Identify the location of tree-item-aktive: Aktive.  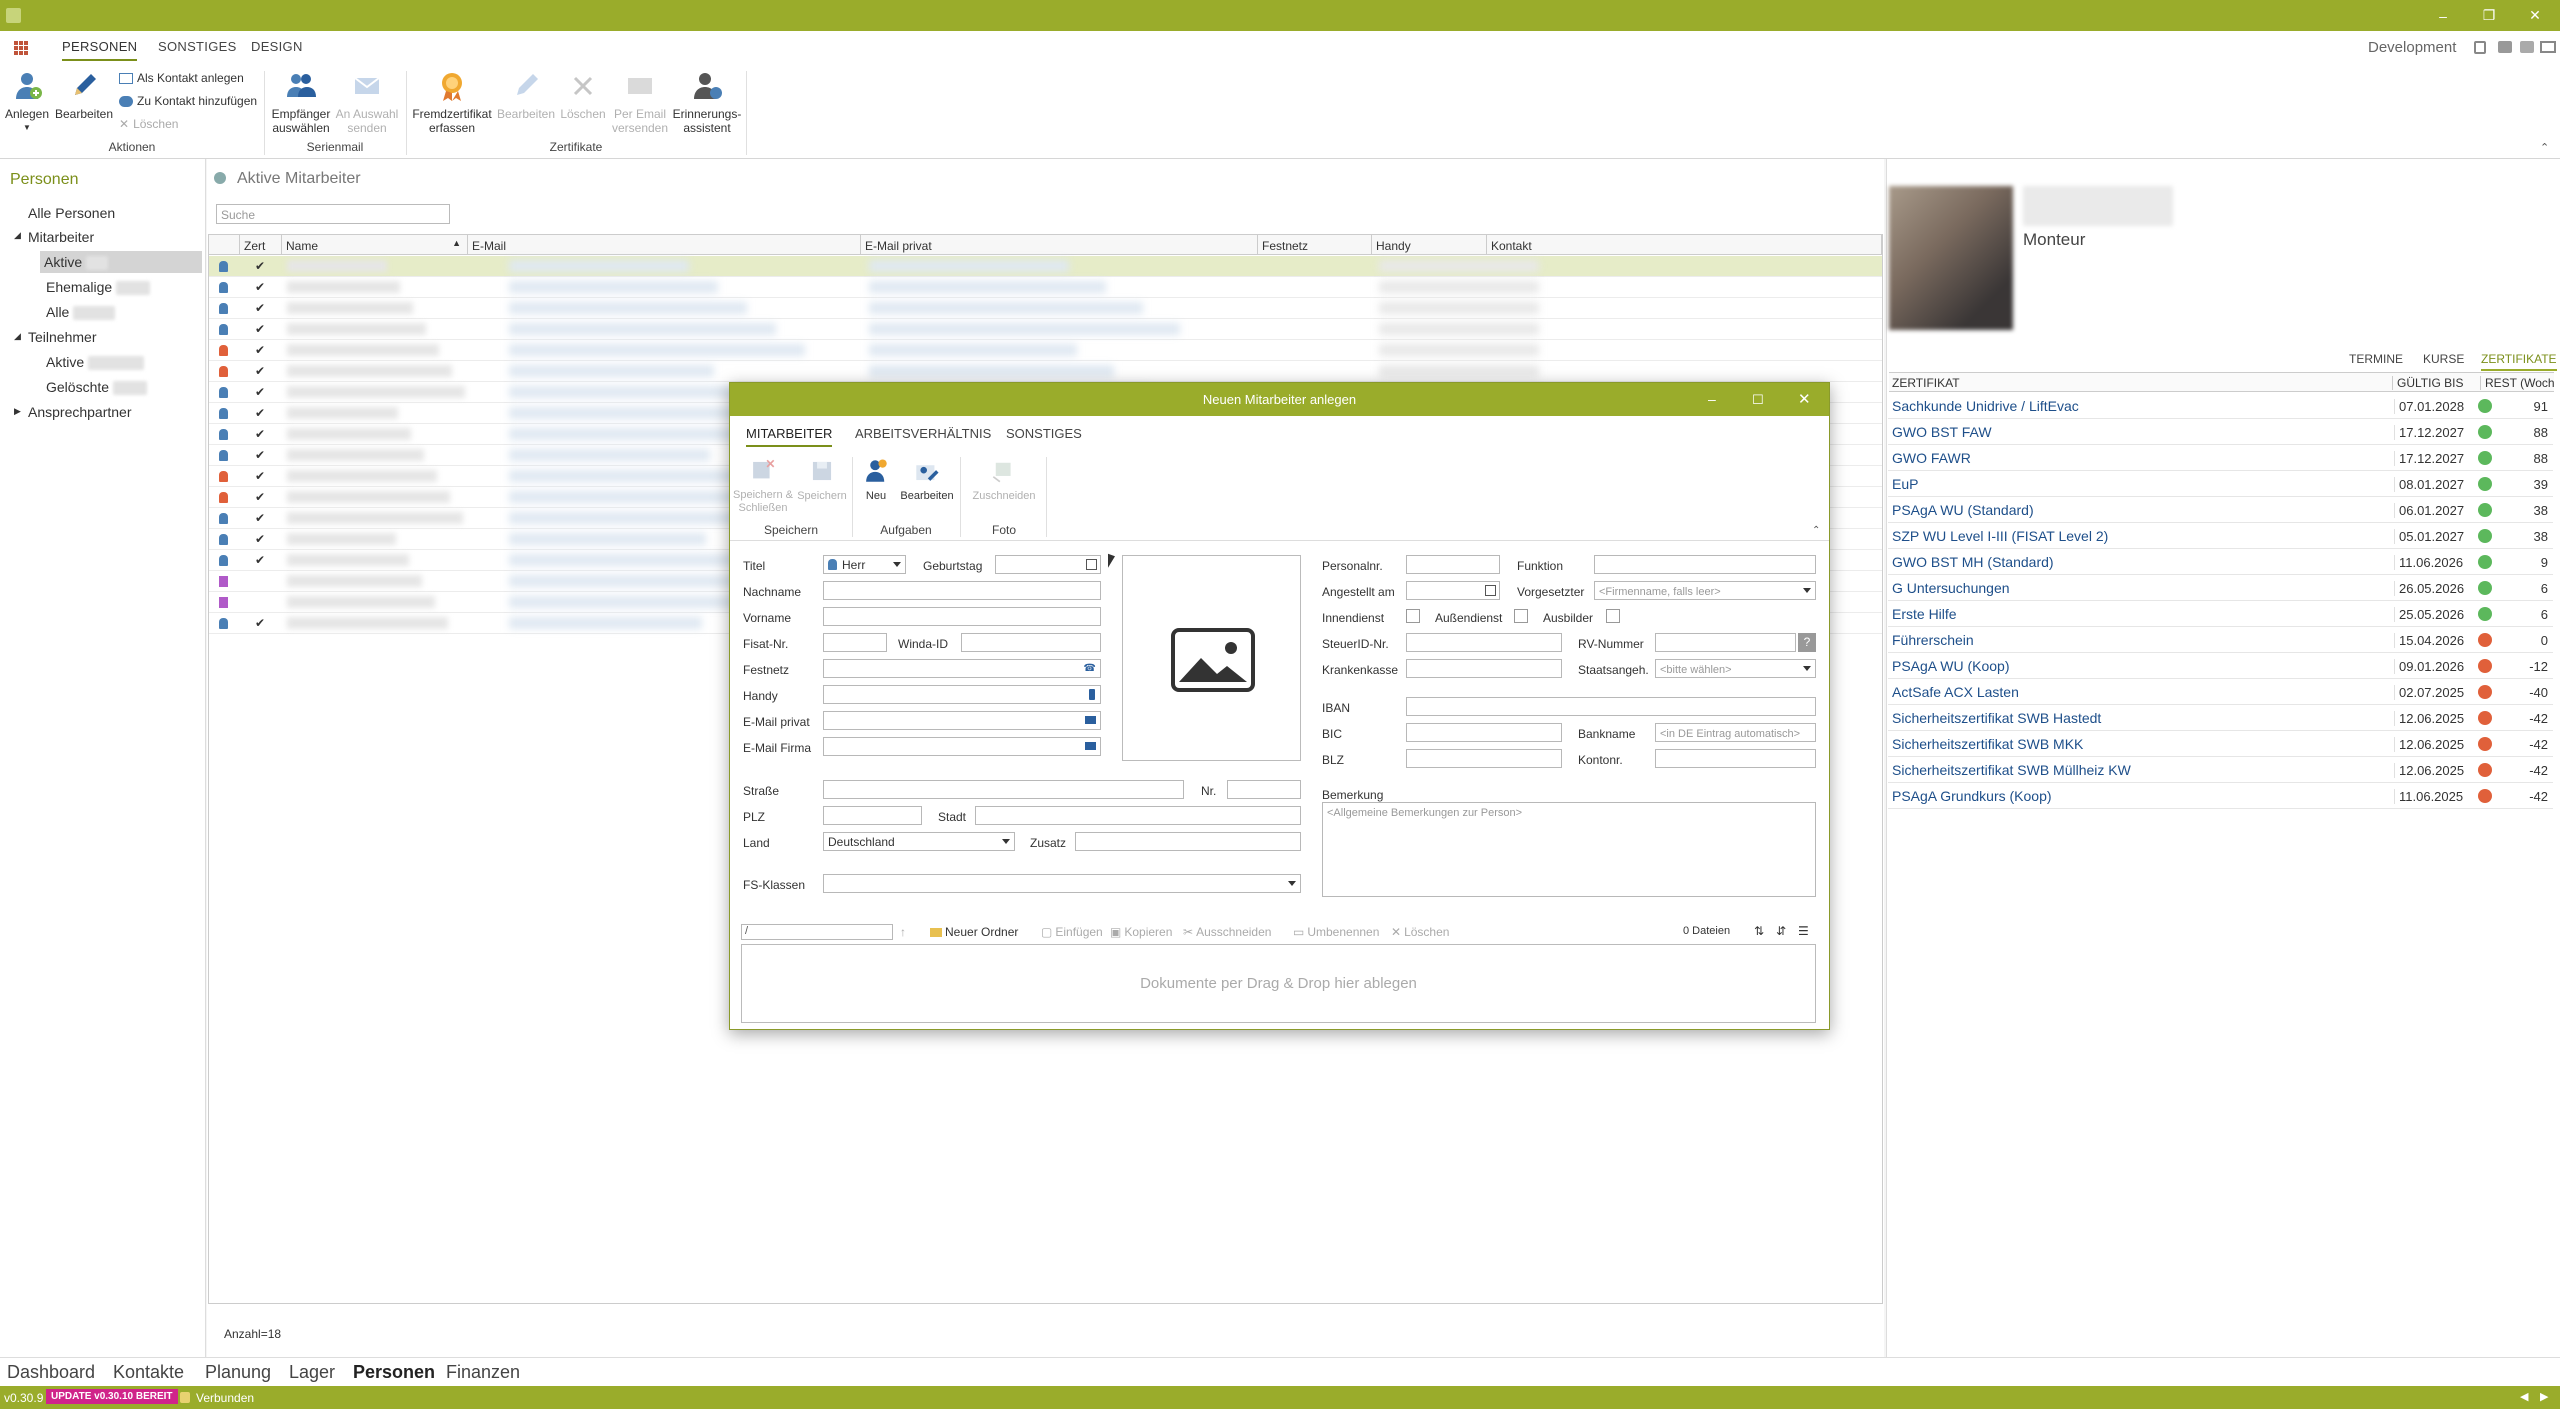
(121, 262).